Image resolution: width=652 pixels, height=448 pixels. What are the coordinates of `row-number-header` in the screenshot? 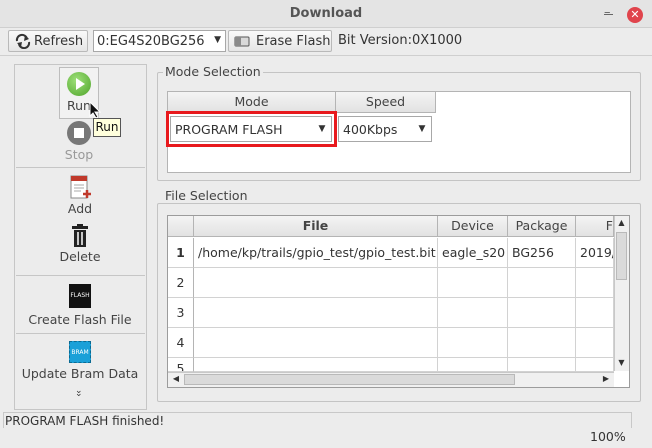 It's located at (181, 226).